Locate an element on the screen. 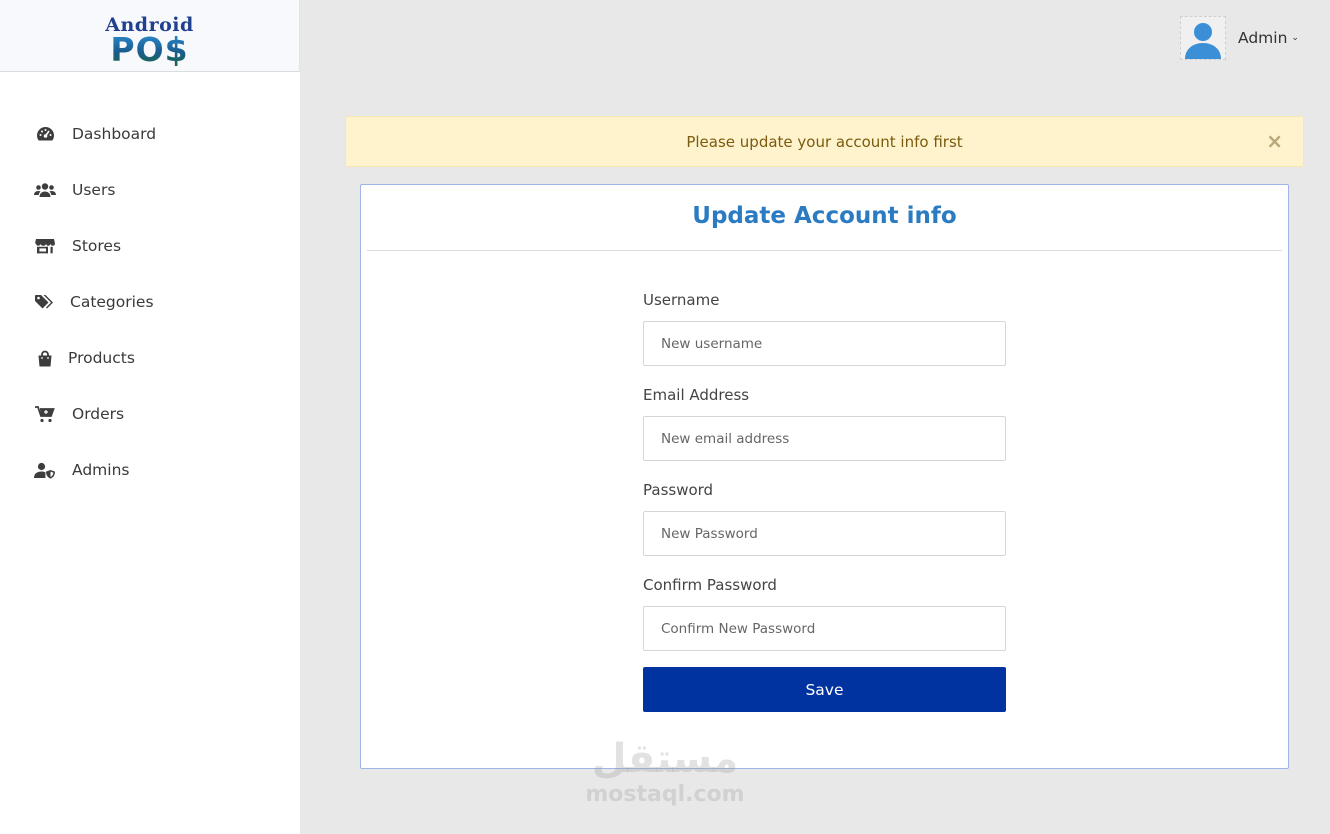 The height and width of the screenshot is (834, 1330). chevron-down-icon: ⌄ is located at coordinates (1295, 38).